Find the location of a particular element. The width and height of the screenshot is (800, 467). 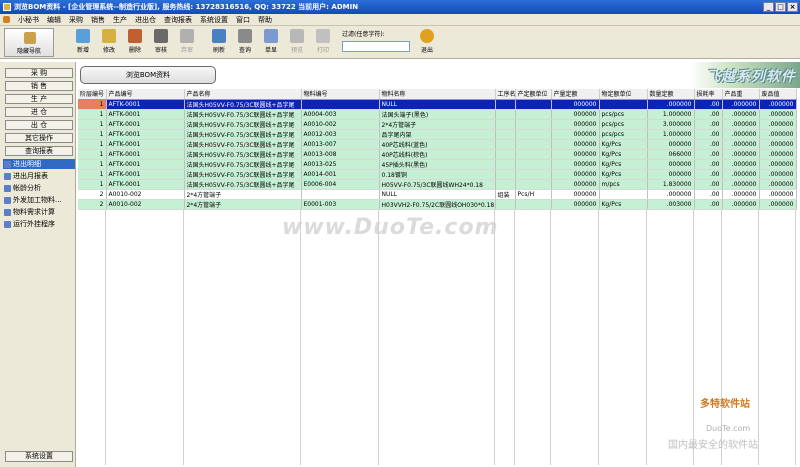

maximize-icon: □ is located at coordinates (780, 7).